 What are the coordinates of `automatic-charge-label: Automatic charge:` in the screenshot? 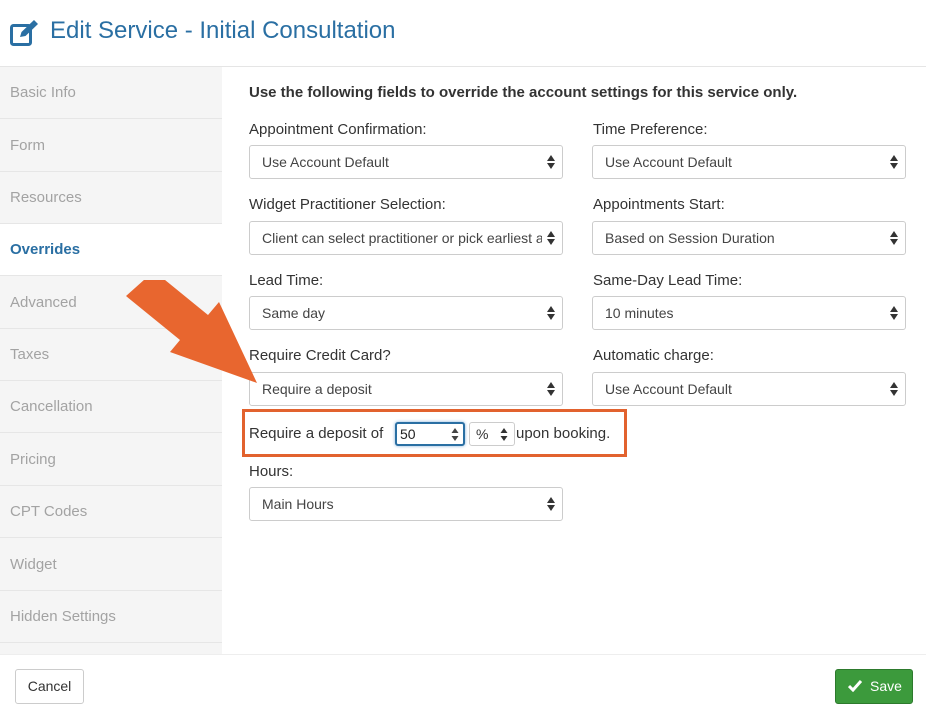 It's located at (653, 355).